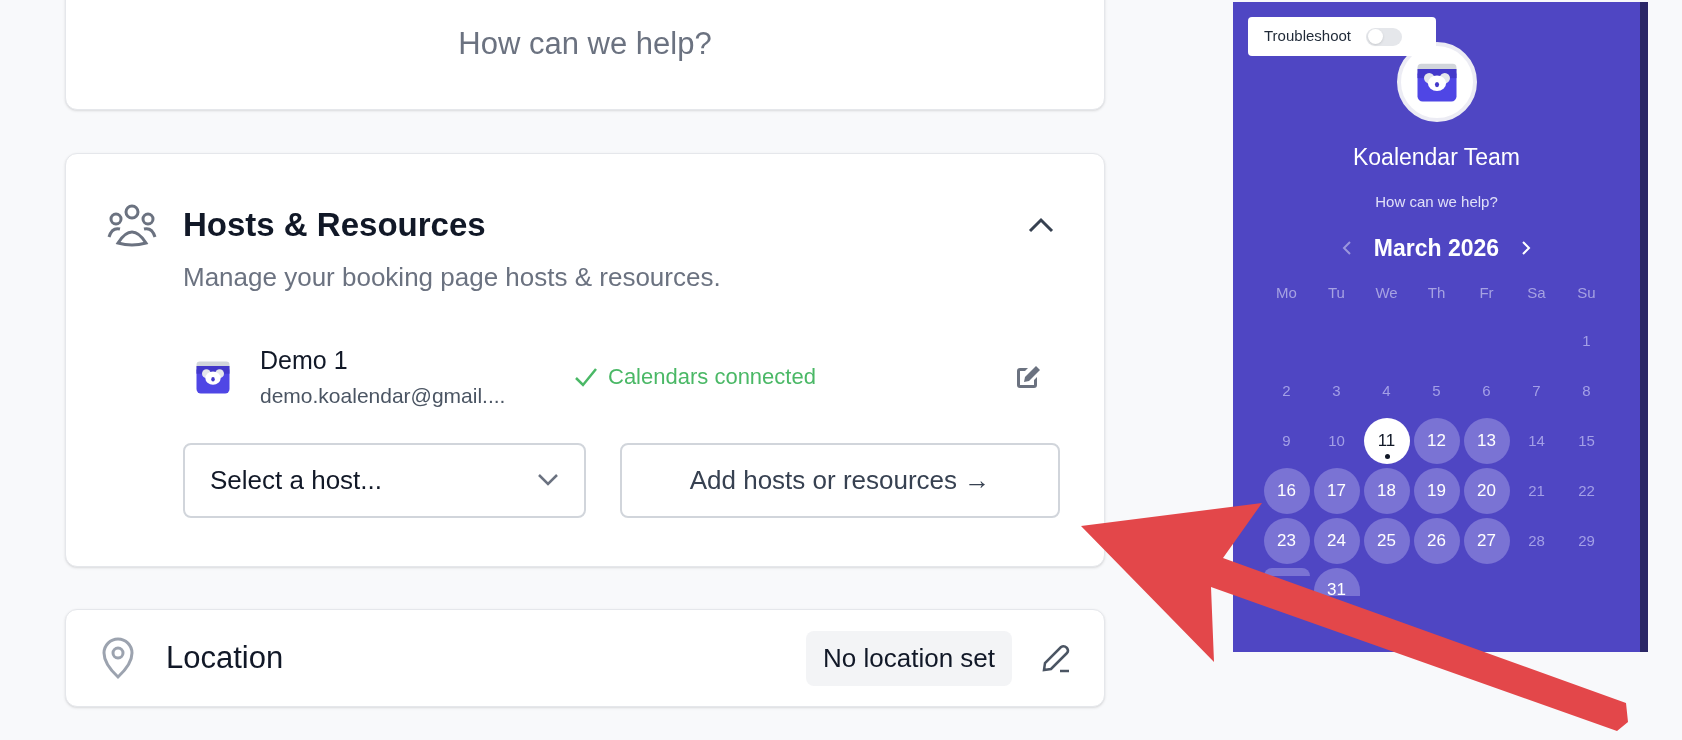 The height and width of the screenshot is (740, 1682). What do you see at coordinates (1436, 491) in the screenshot?
I see `available-date: 19` at bounding box center [1436, 491].